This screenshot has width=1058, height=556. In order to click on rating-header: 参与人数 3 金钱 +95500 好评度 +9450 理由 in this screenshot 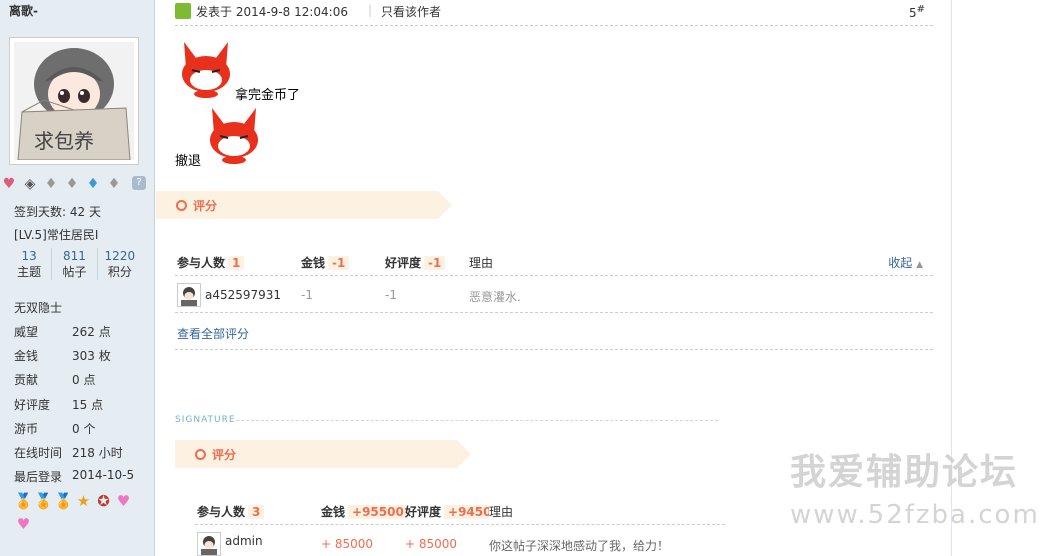, I will do `click(460, 510)`.